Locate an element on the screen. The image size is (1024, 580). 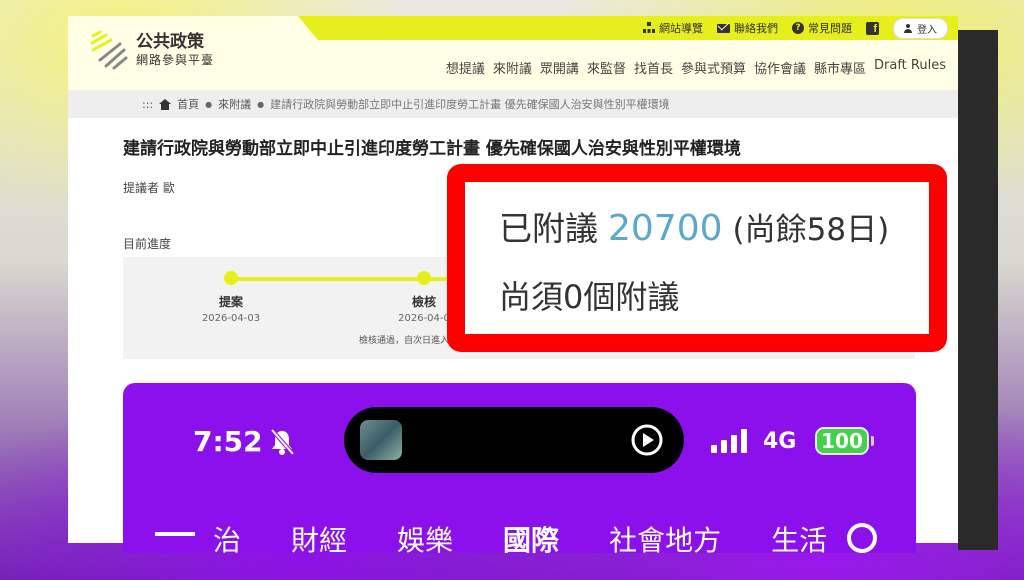
progress-label: 目前進度 is located at coordinates (147, 244).